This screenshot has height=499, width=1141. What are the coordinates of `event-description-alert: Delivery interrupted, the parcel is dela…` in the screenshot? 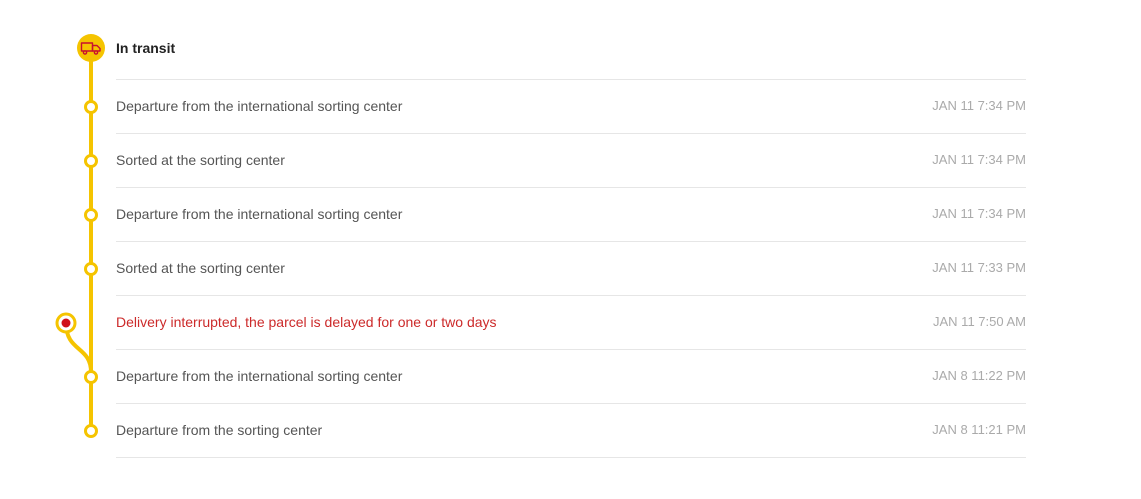 It's located at (306, 322).